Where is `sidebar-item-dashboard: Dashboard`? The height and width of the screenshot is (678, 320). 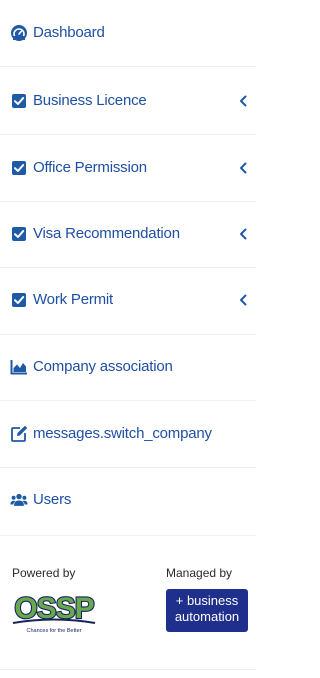
sidebar-item-dashboard: Dashboard is located at coordinates (128, 33).